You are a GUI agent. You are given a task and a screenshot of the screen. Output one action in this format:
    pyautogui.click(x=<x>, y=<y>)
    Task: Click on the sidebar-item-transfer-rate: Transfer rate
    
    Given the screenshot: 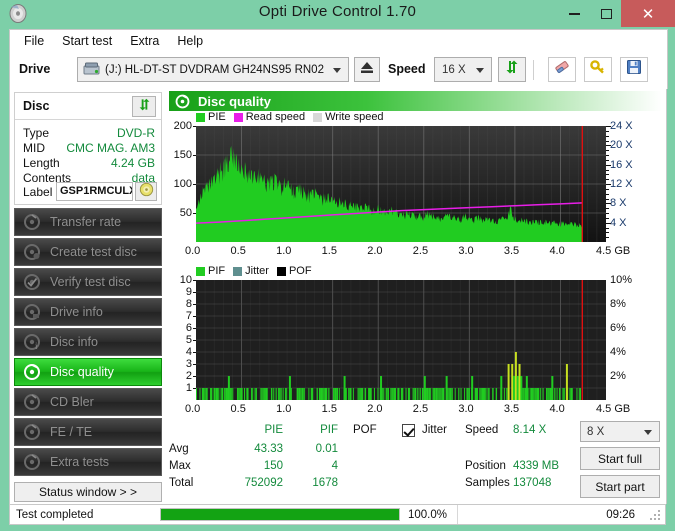 What is the action you would take?
    pyautogui.click(x=88, y=222)
    